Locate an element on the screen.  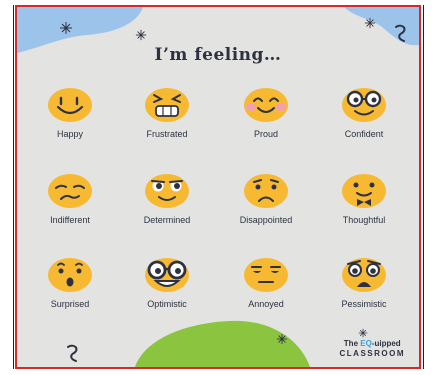
proud-face-icon is located at coordinates (266, 105).